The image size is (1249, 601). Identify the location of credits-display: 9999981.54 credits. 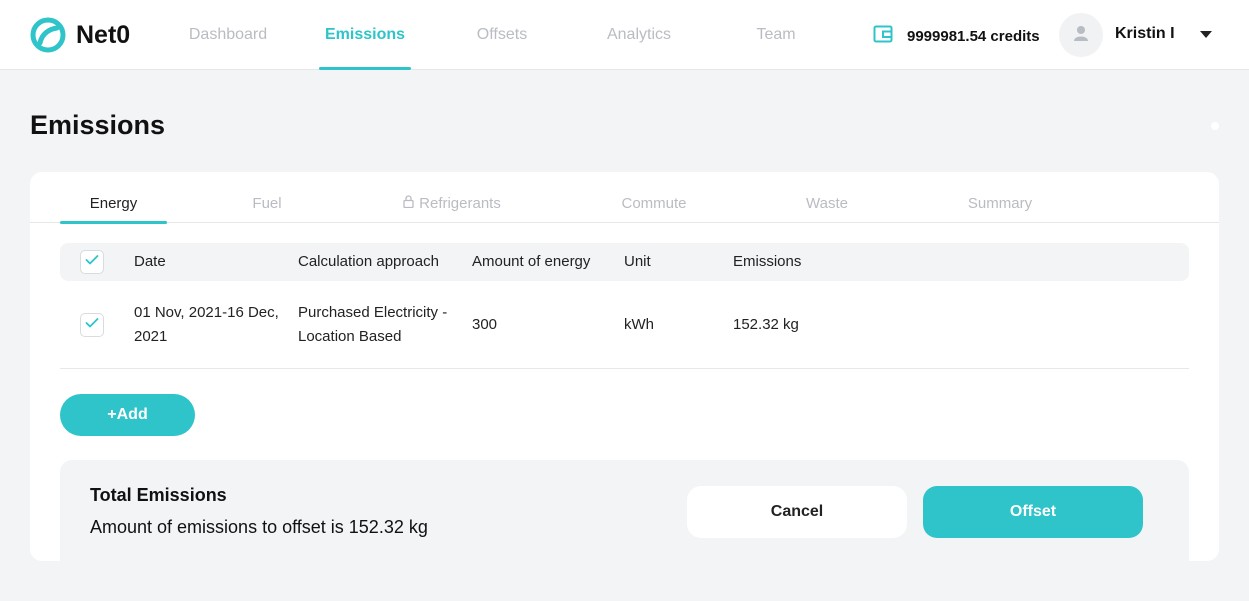
(956, 36).